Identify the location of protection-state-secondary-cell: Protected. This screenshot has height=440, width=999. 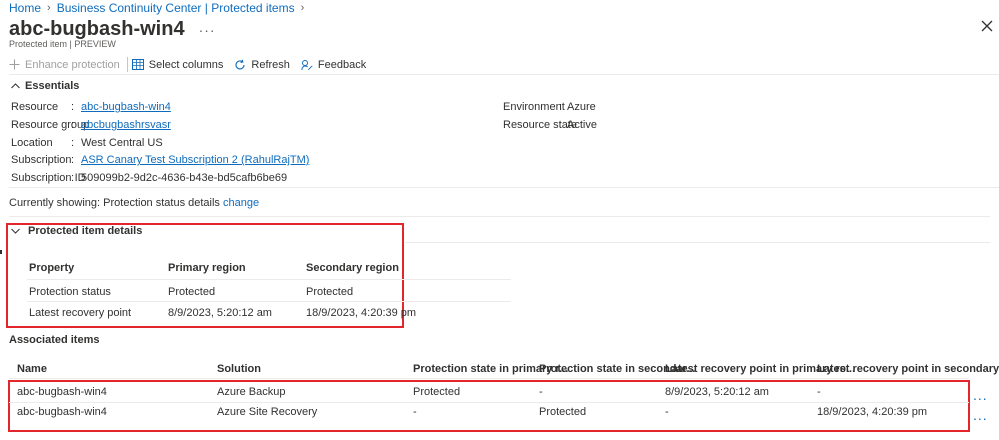
(563, 412).